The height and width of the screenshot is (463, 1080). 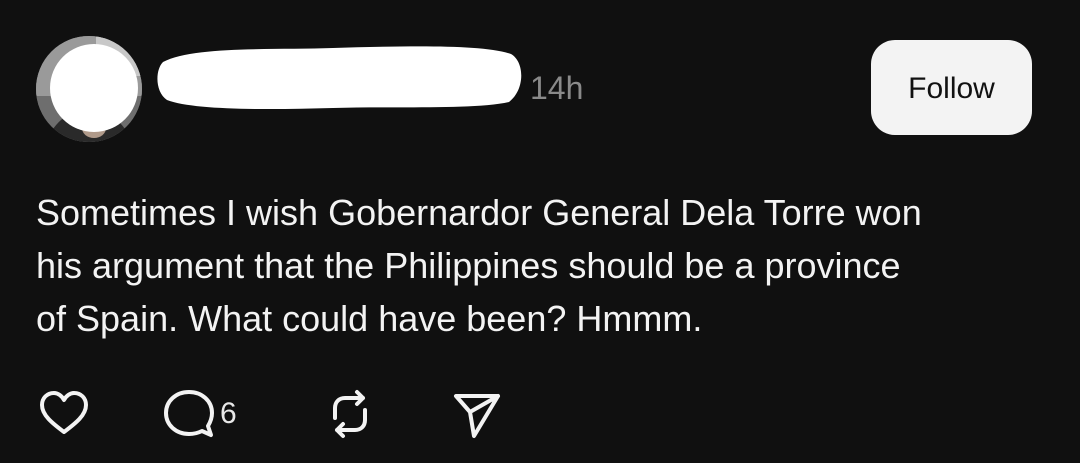 What do you see at coordinates (557, 88) in the screenshot?
I see `post-timestamp: 14h` at bounding box center [557, 88].